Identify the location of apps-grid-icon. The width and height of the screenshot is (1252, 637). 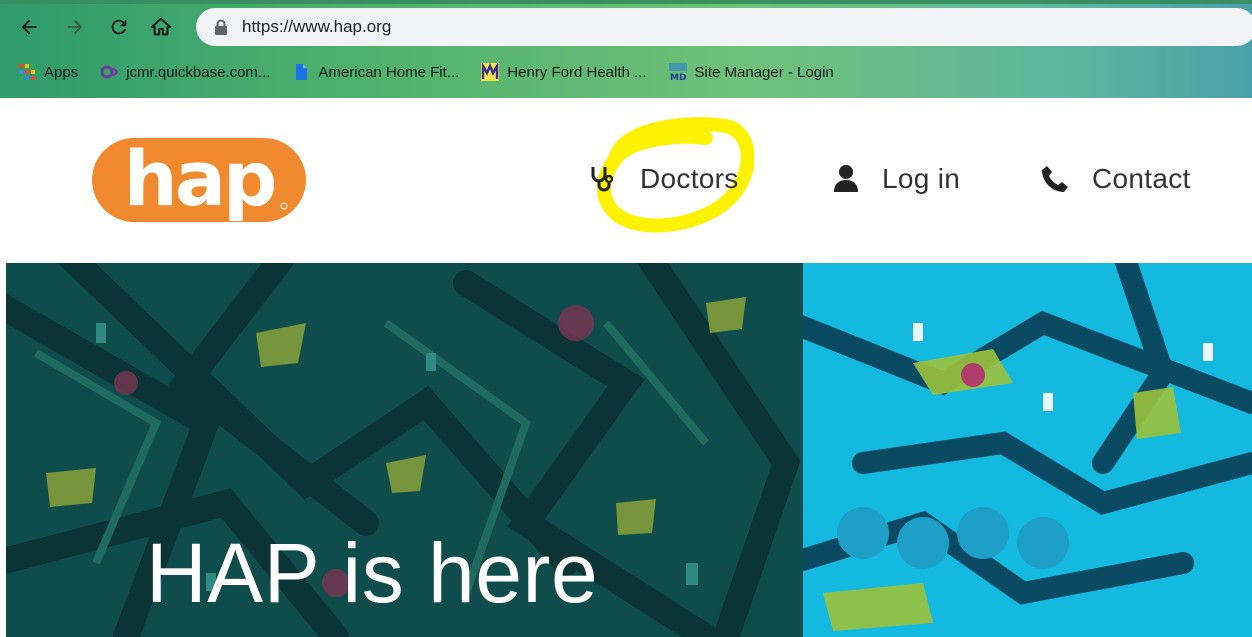
(27, 72).